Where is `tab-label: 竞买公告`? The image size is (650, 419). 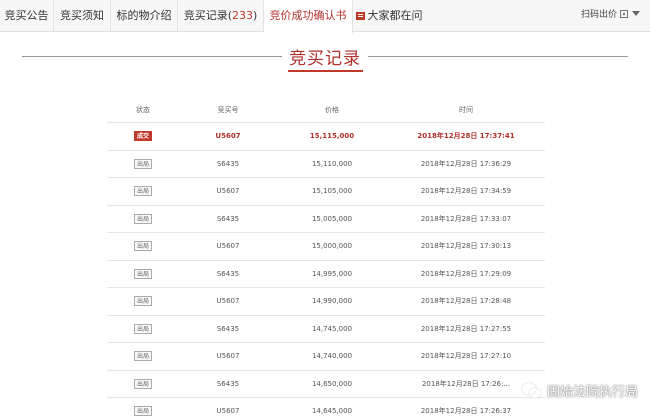 tab-label: 竞买公告 is located at coordinates (26, 15).